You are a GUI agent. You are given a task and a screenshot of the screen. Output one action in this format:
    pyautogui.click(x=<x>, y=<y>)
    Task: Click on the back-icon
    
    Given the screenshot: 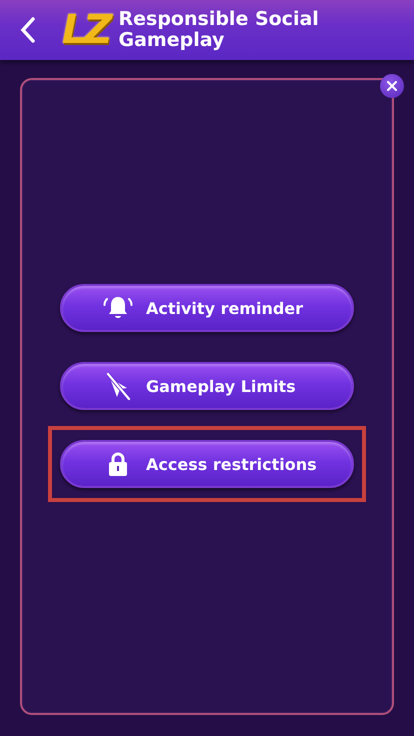 What is the action you would take?
    pyautogui.click(x=28, y=30)
    